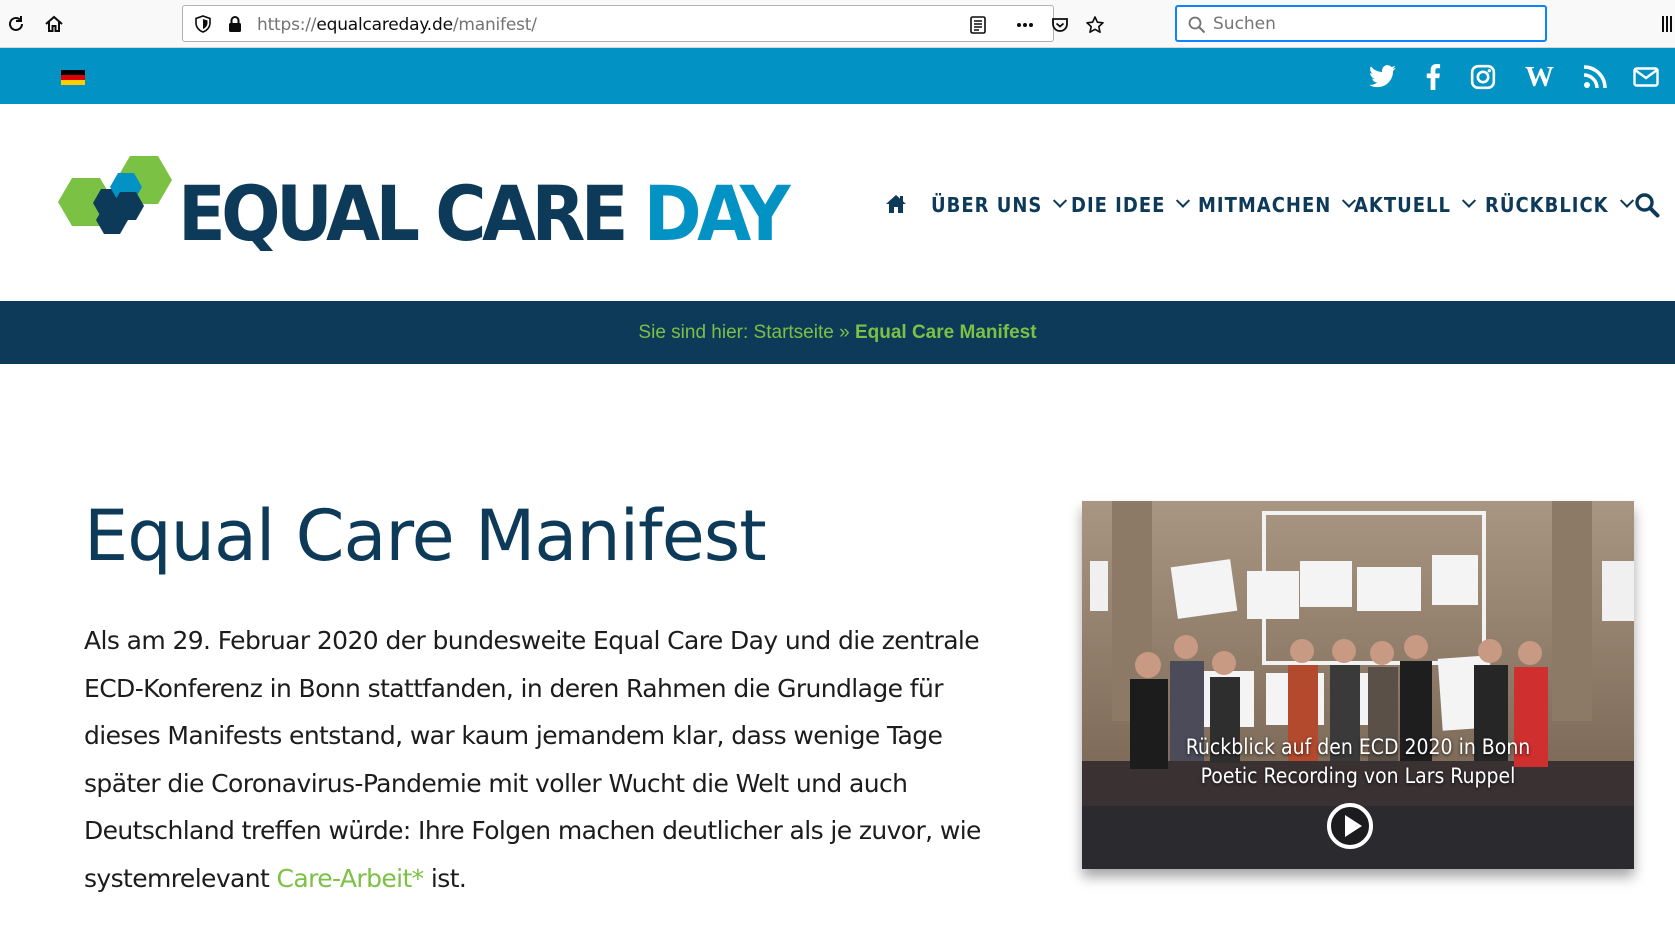 The height and width of the screenshot is (935, 1675). Describe the element at coordinates (1547, 205) in the screenshot. I see `nav-label: RÜCKBLICK` at that location.